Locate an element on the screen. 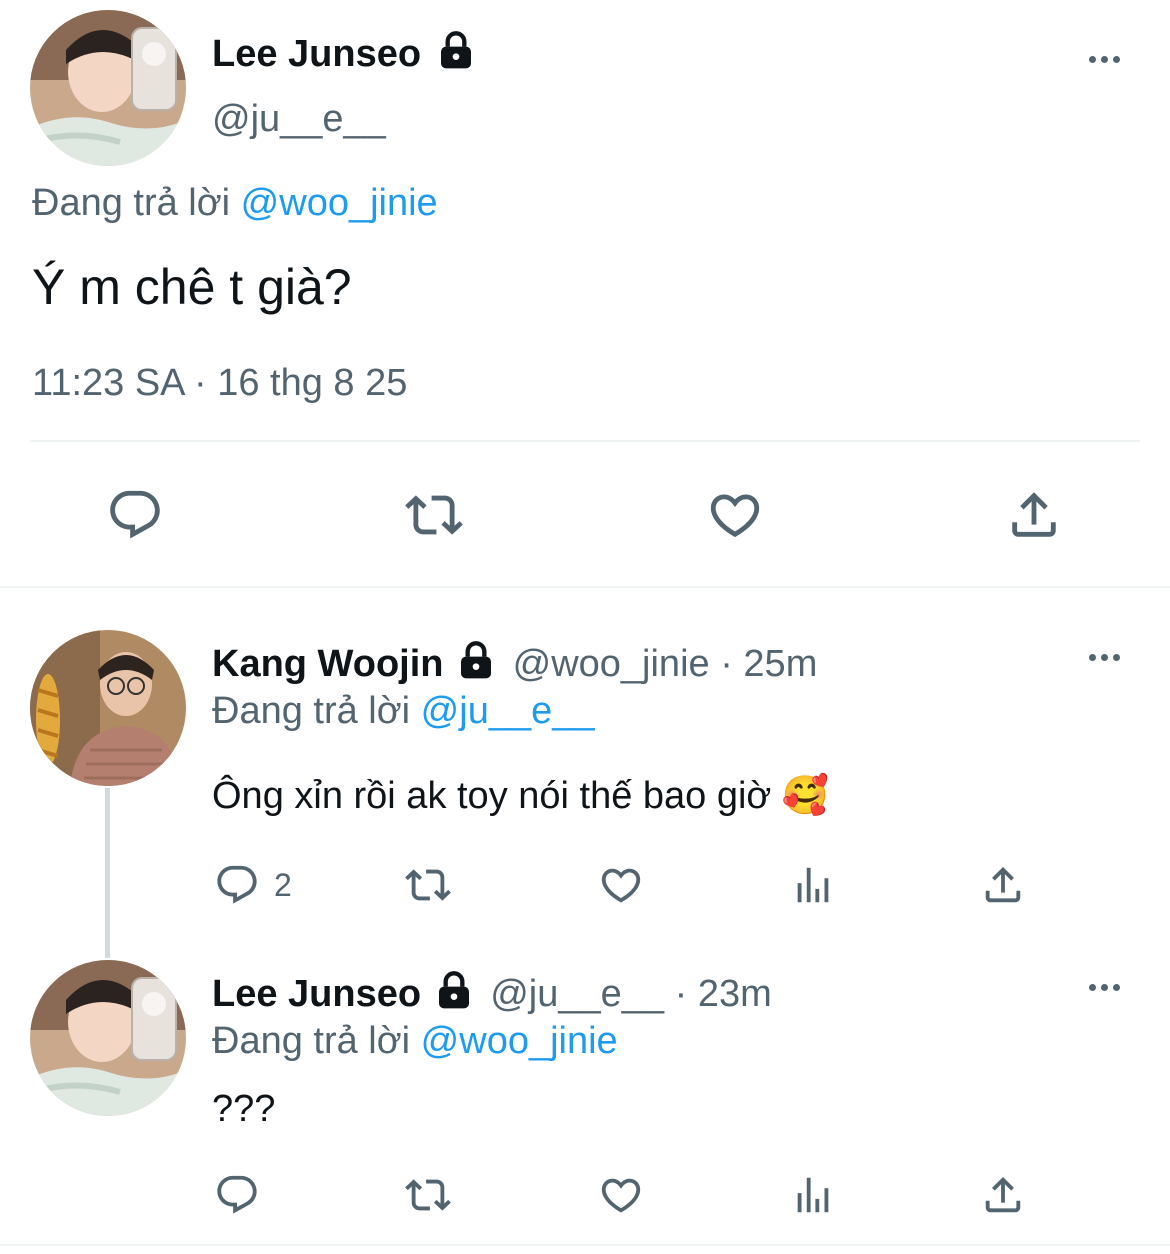  author-line: Kang Woojin @woo_jinie · 25m is located at coordinates (514, 663).